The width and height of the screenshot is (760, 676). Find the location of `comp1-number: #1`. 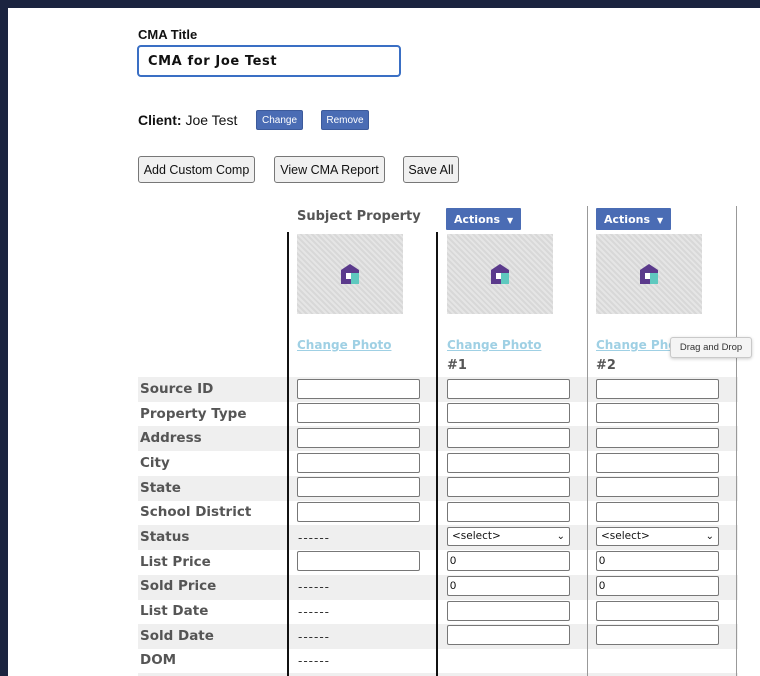

comp1-number: #1 is located at coordinates (457, 365).